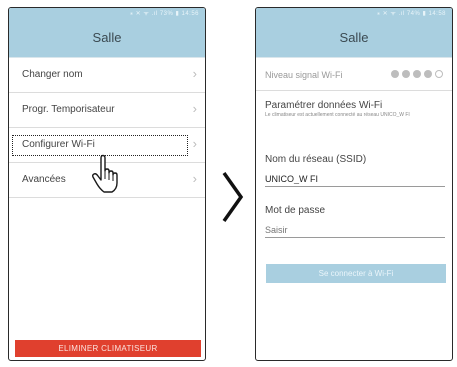  What do you see at coordinates (316, 159) in the screenshot?
I see `ssid-label: Nom du réseau (SSID)` at bounding box center [316, 159].